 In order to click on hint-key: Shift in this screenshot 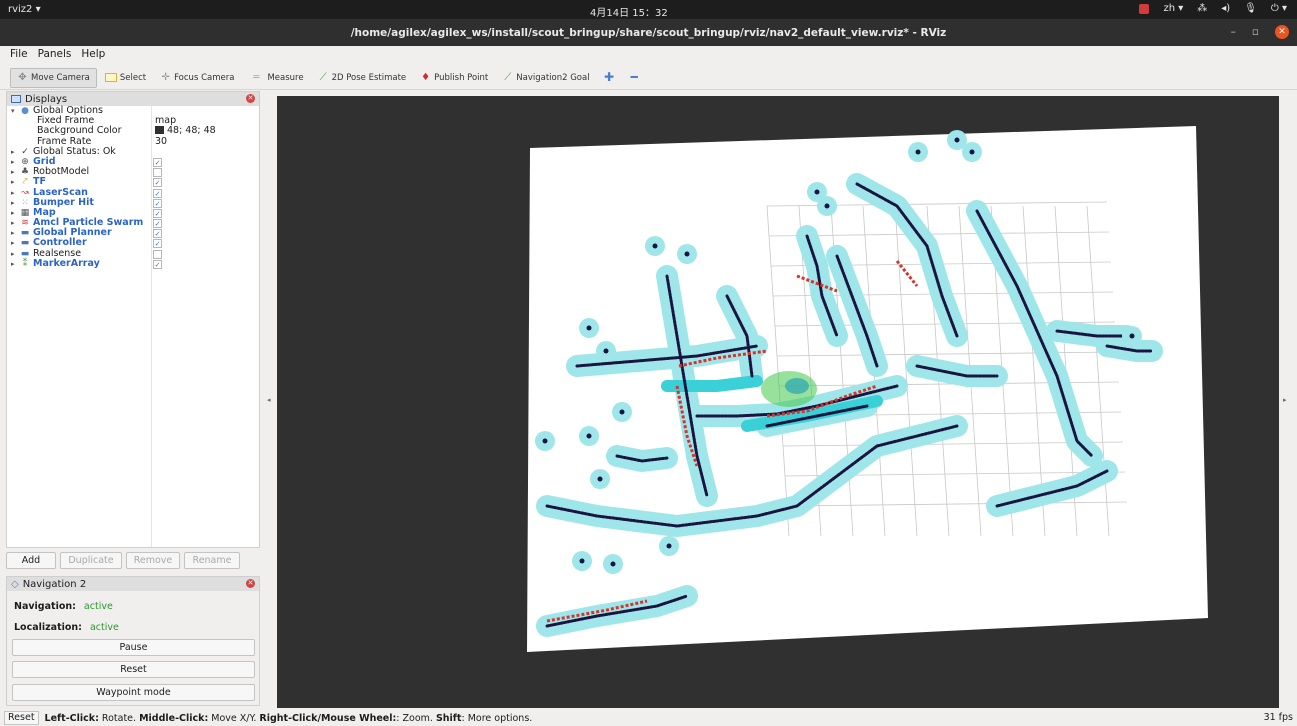, I will do `click(448, 718)`.